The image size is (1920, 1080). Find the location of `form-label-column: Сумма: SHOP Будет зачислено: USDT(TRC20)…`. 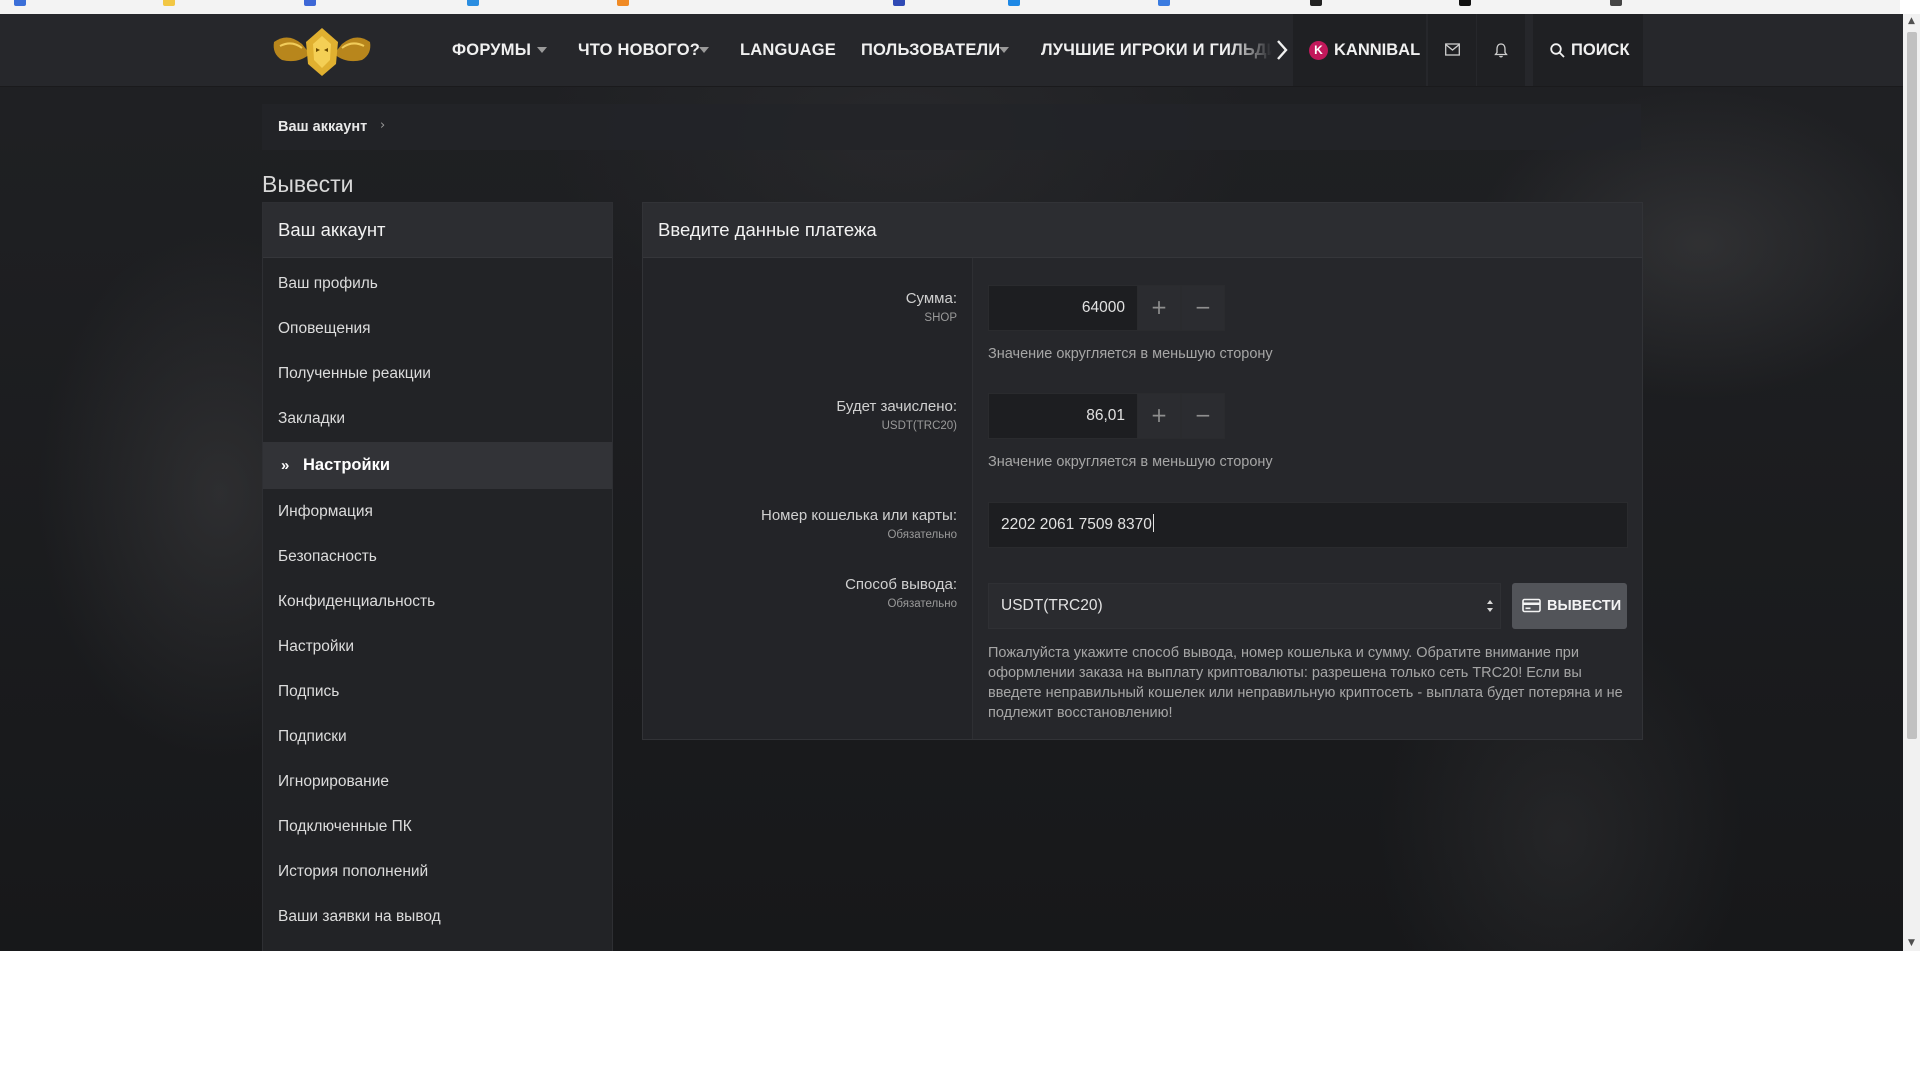

form-label-column: Сумма: SHOP Будет зачислено: USDT(TRC20)… is located at coordinates (808, 498).